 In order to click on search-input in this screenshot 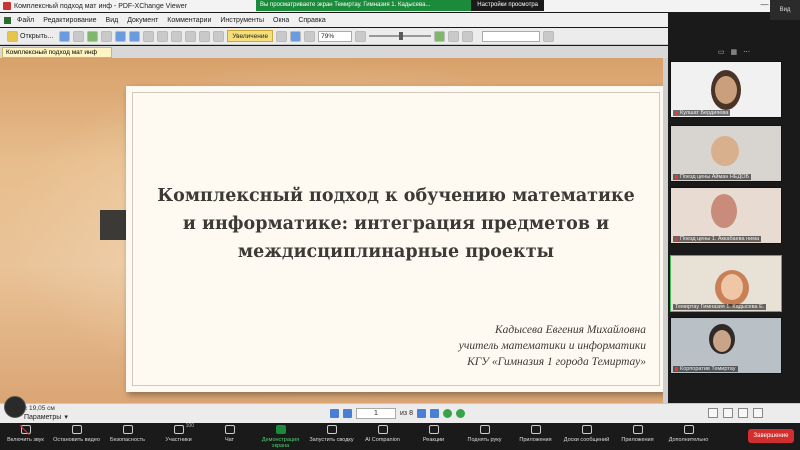, I will do `click(511, 36)`.